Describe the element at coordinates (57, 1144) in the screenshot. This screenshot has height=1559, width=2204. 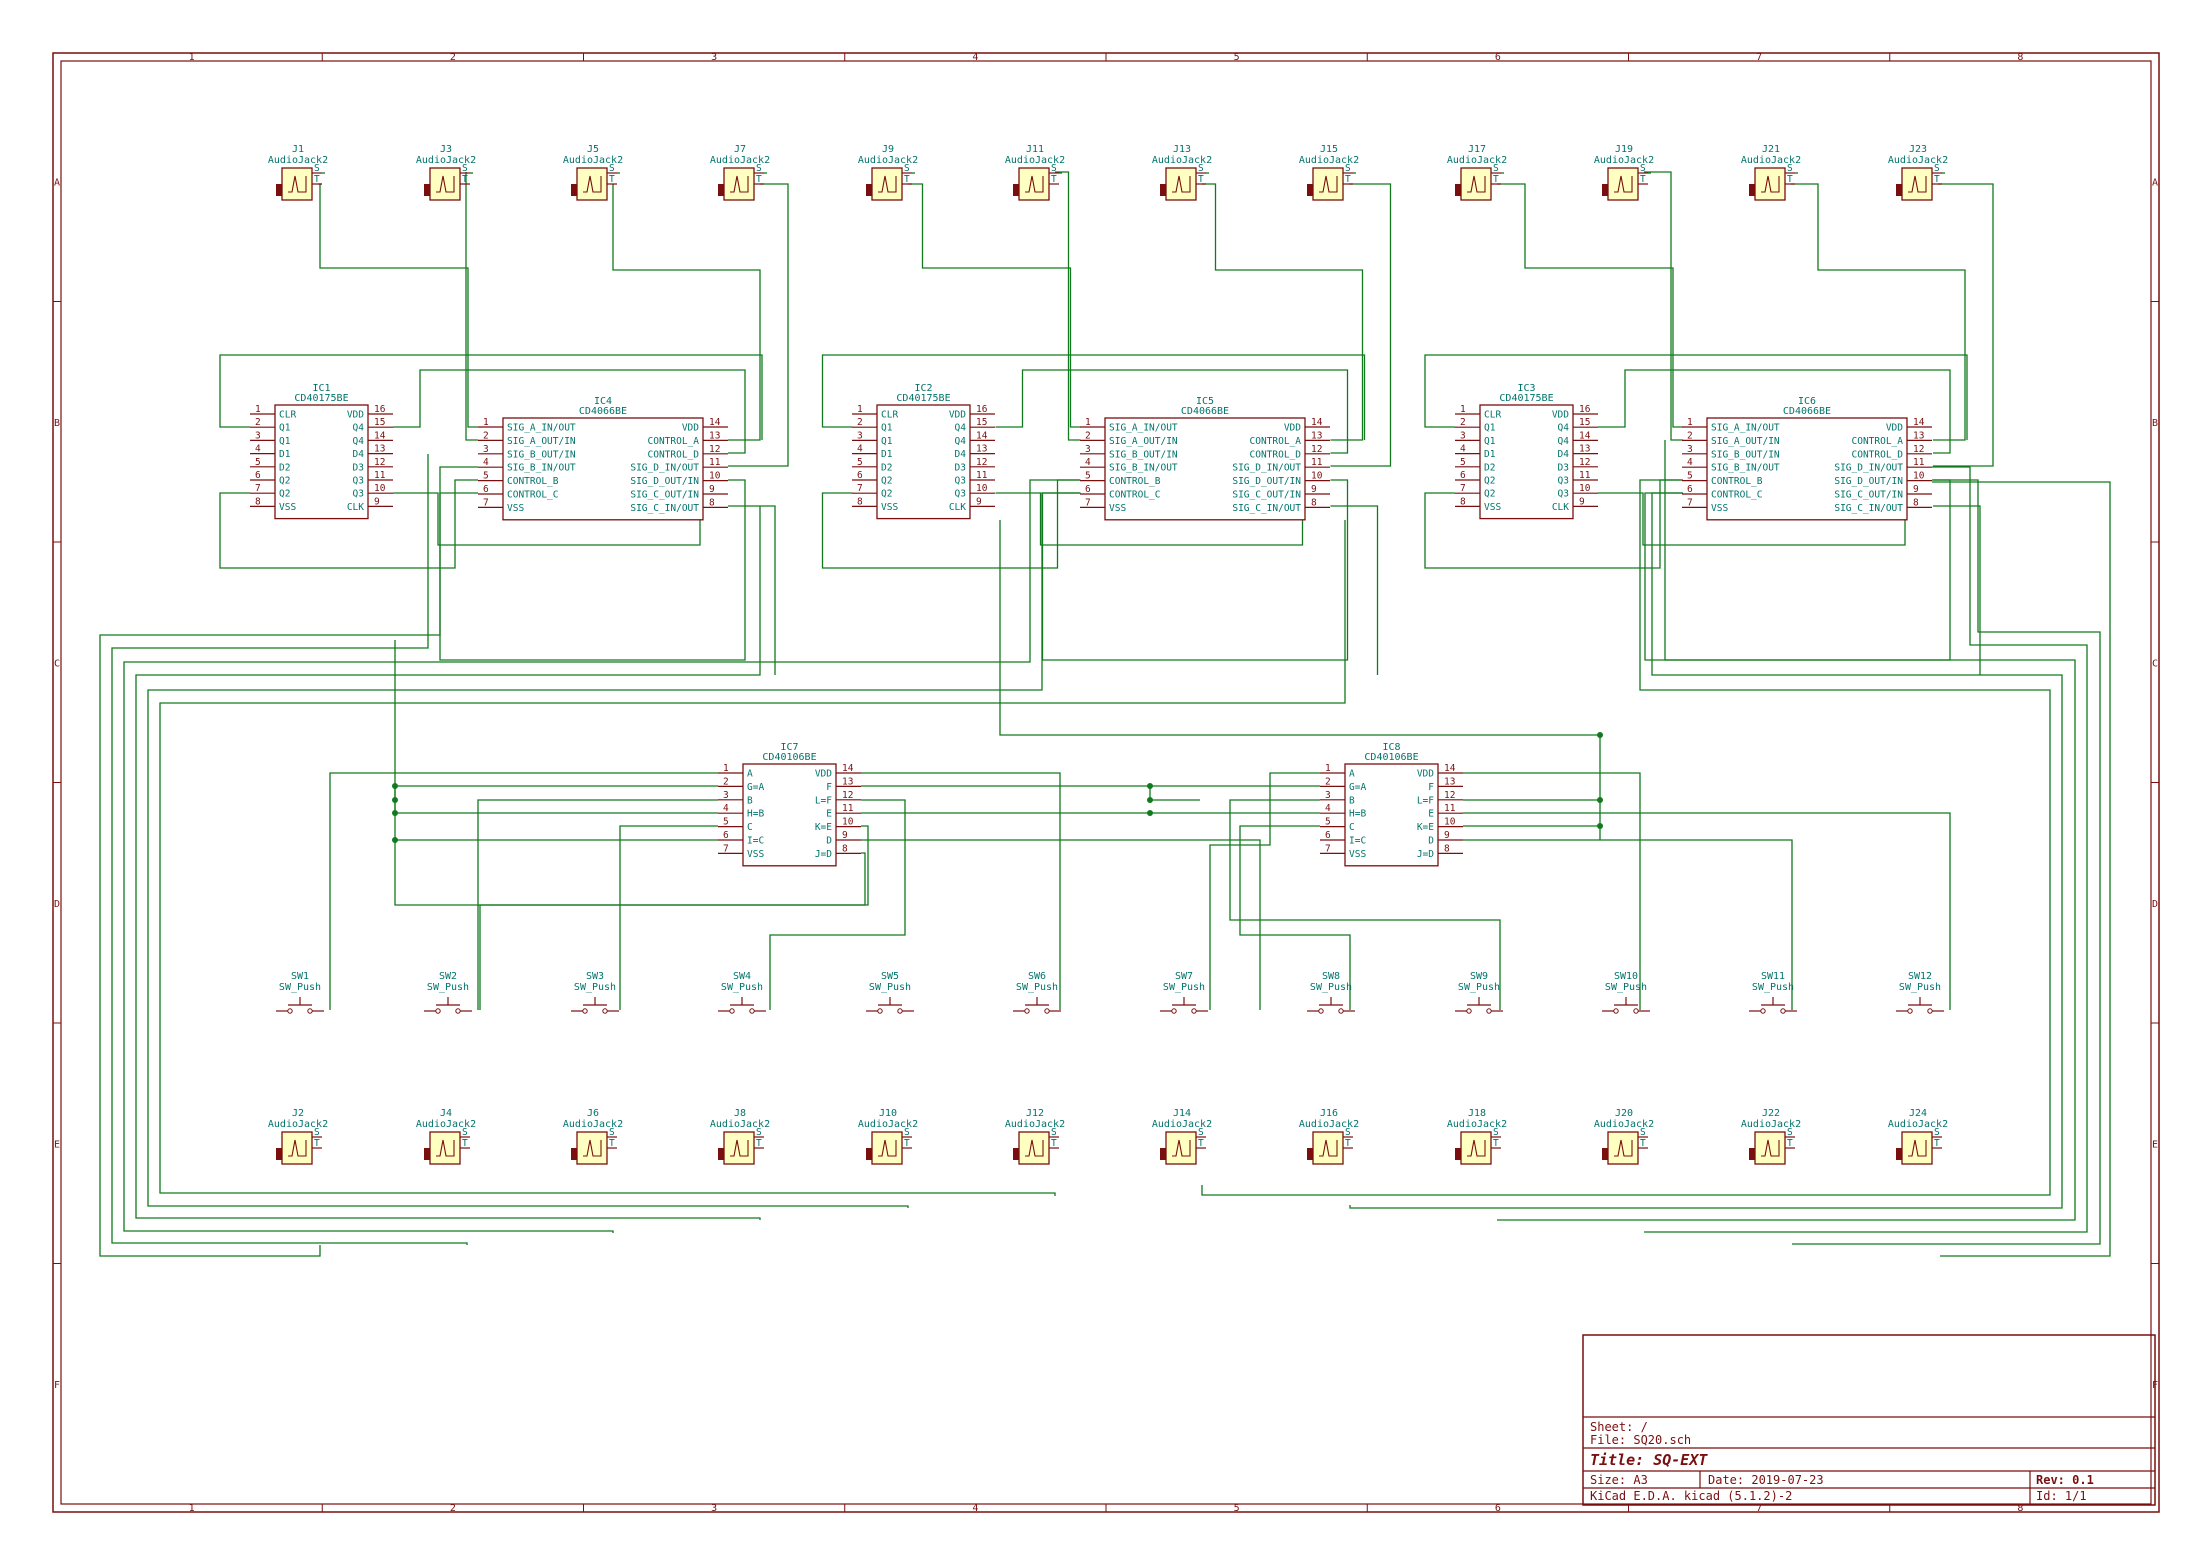
I see `row-label-left: E` at that location.